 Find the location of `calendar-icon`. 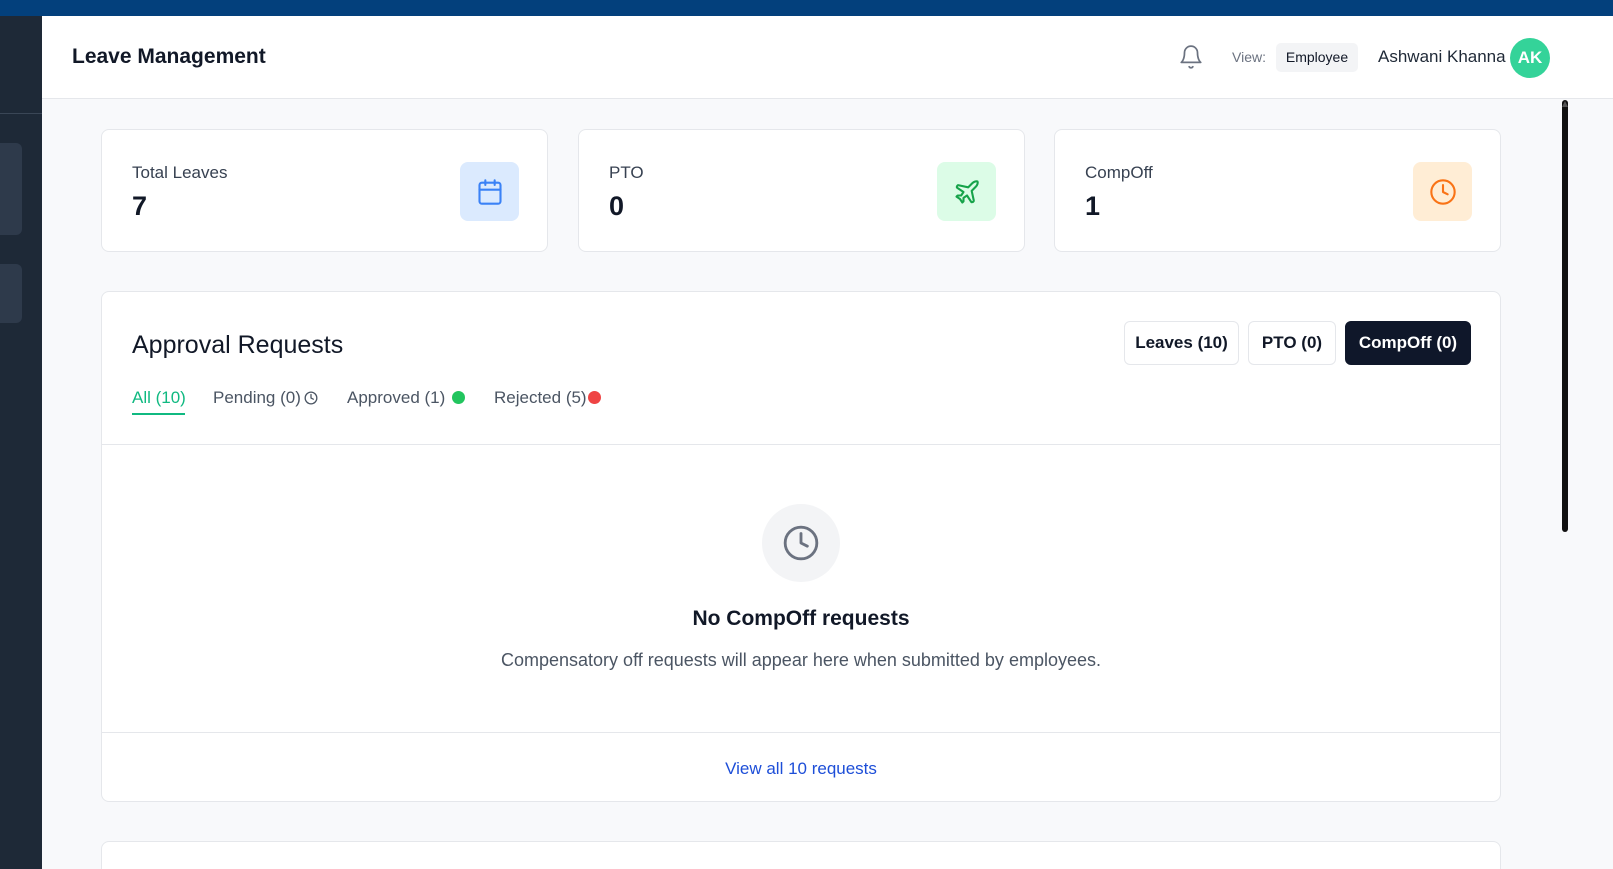

calendar-icon is located at coordinates (489, 191).